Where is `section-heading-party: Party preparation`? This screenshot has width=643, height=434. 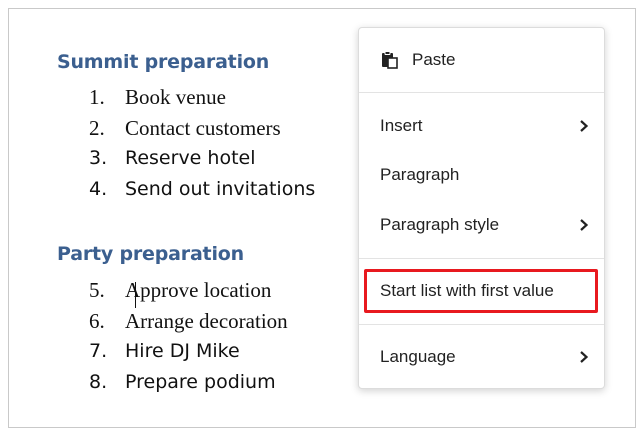
section-heading-party: Party preparation is located at coordinates (150, 254).